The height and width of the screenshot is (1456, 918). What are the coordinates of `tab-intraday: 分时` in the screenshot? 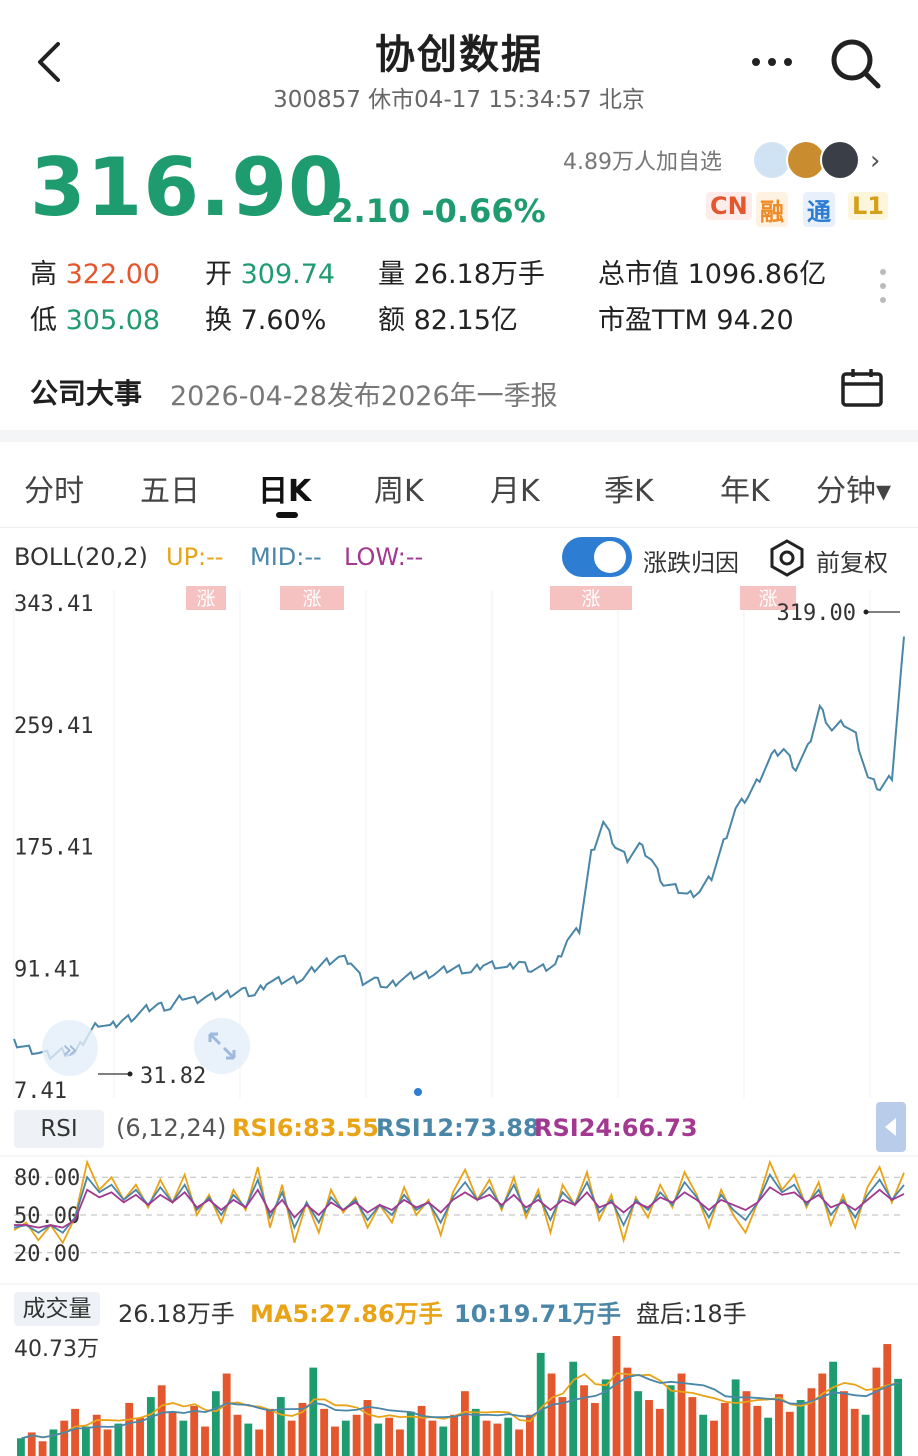 It's located at (54, 488).